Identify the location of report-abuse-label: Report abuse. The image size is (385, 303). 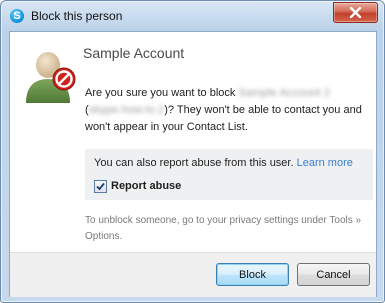
(146, 186).